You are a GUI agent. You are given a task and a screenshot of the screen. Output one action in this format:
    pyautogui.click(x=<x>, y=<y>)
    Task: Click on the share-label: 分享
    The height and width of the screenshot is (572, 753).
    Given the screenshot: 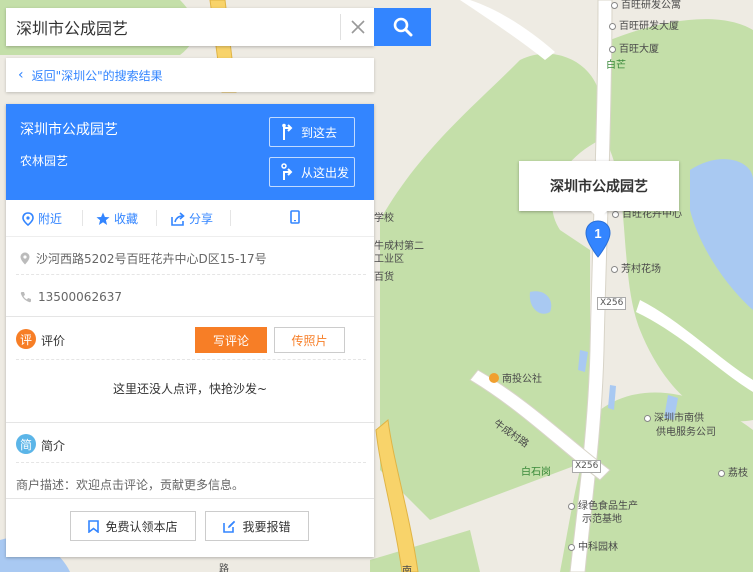 What is the action you would take?
    pyautogui.click(x=201, y=219)
    